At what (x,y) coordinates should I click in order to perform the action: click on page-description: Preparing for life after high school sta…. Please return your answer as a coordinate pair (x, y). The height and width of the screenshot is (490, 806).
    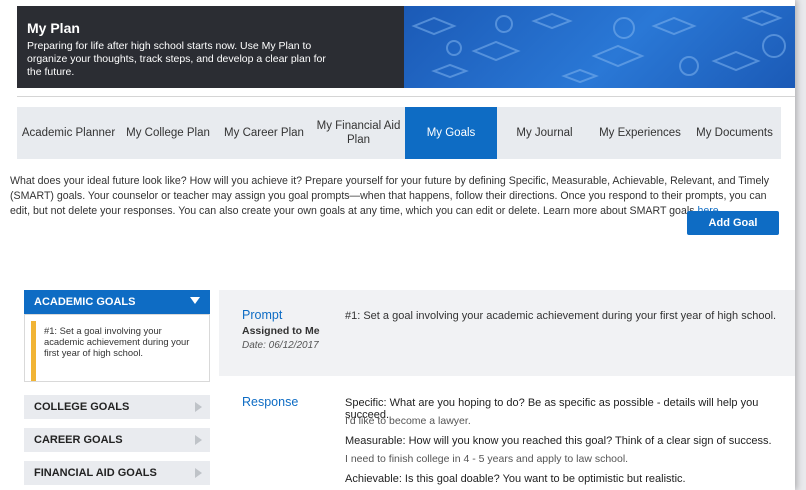
    Looking at the image, I should click on (176, 59).